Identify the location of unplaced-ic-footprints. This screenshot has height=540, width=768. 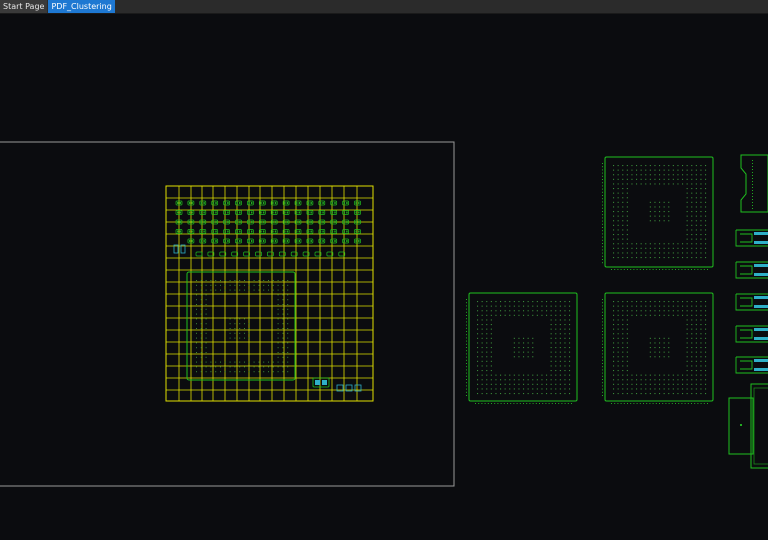
(590, 280).